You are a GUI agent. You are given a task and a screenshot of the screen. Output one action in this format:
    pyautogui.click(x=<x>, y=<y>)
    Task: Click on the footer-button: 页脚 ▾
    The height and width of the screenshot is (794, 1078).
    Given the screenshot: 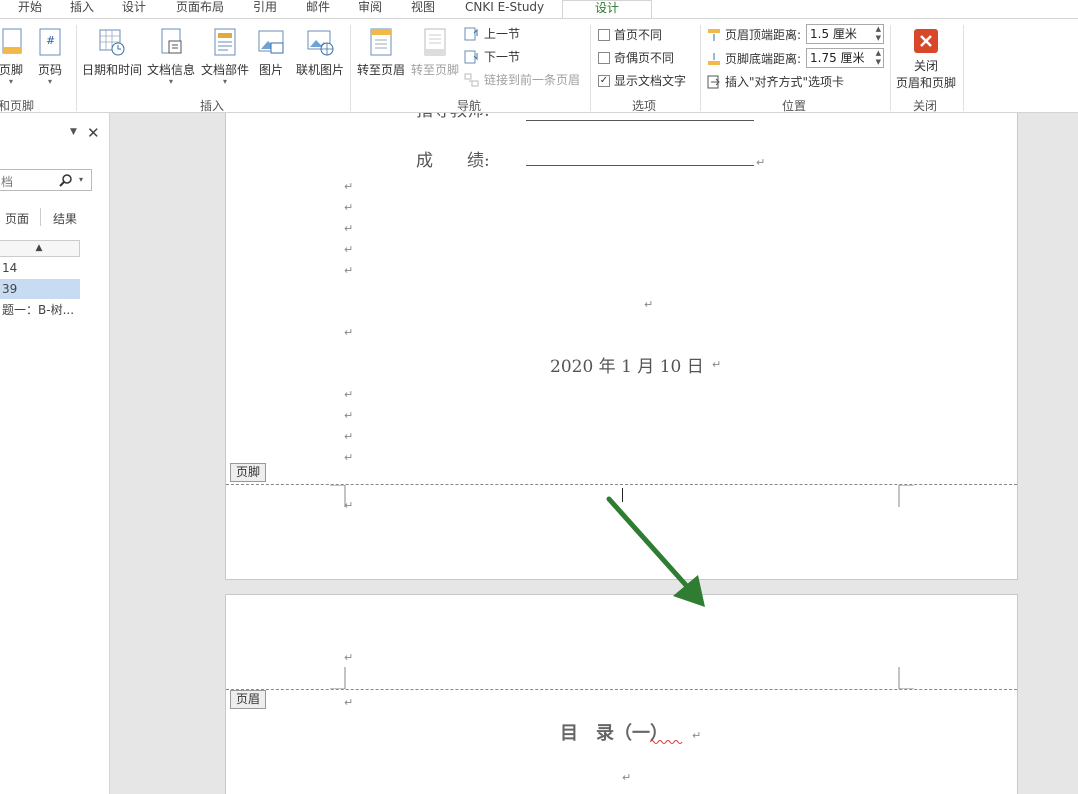 What is the action you would take?
    pyautogui.click(x=14, y=56)
    